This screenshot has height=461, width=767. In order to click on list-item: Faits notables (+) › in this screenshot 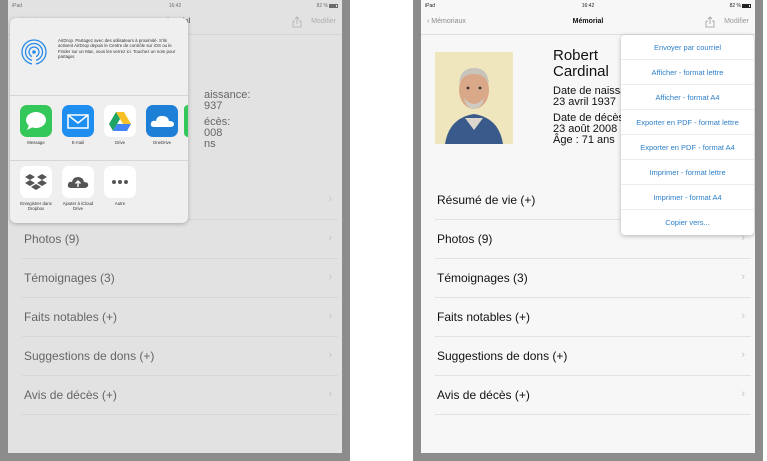, I will do `click(593, 317)`.